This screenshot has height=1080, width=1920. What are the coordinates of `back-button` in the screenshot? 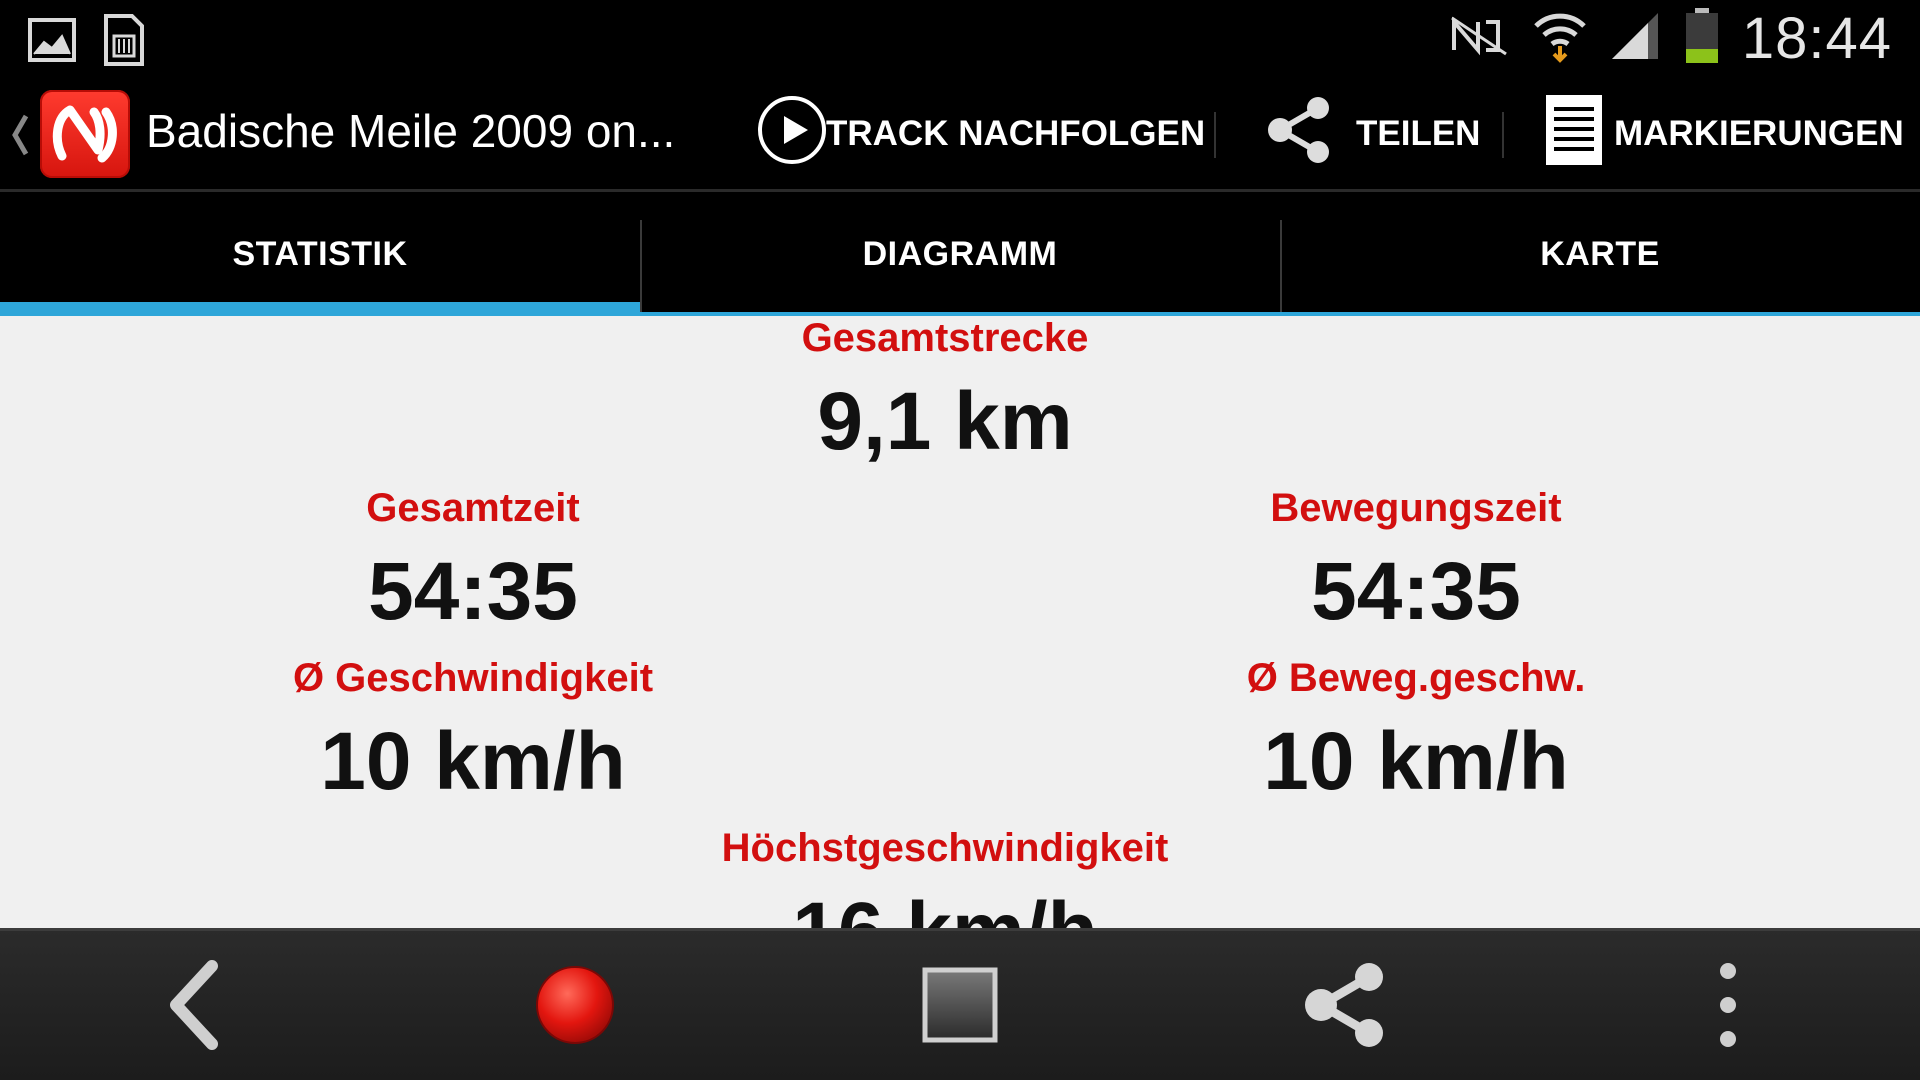 It's located at (195, 1005).